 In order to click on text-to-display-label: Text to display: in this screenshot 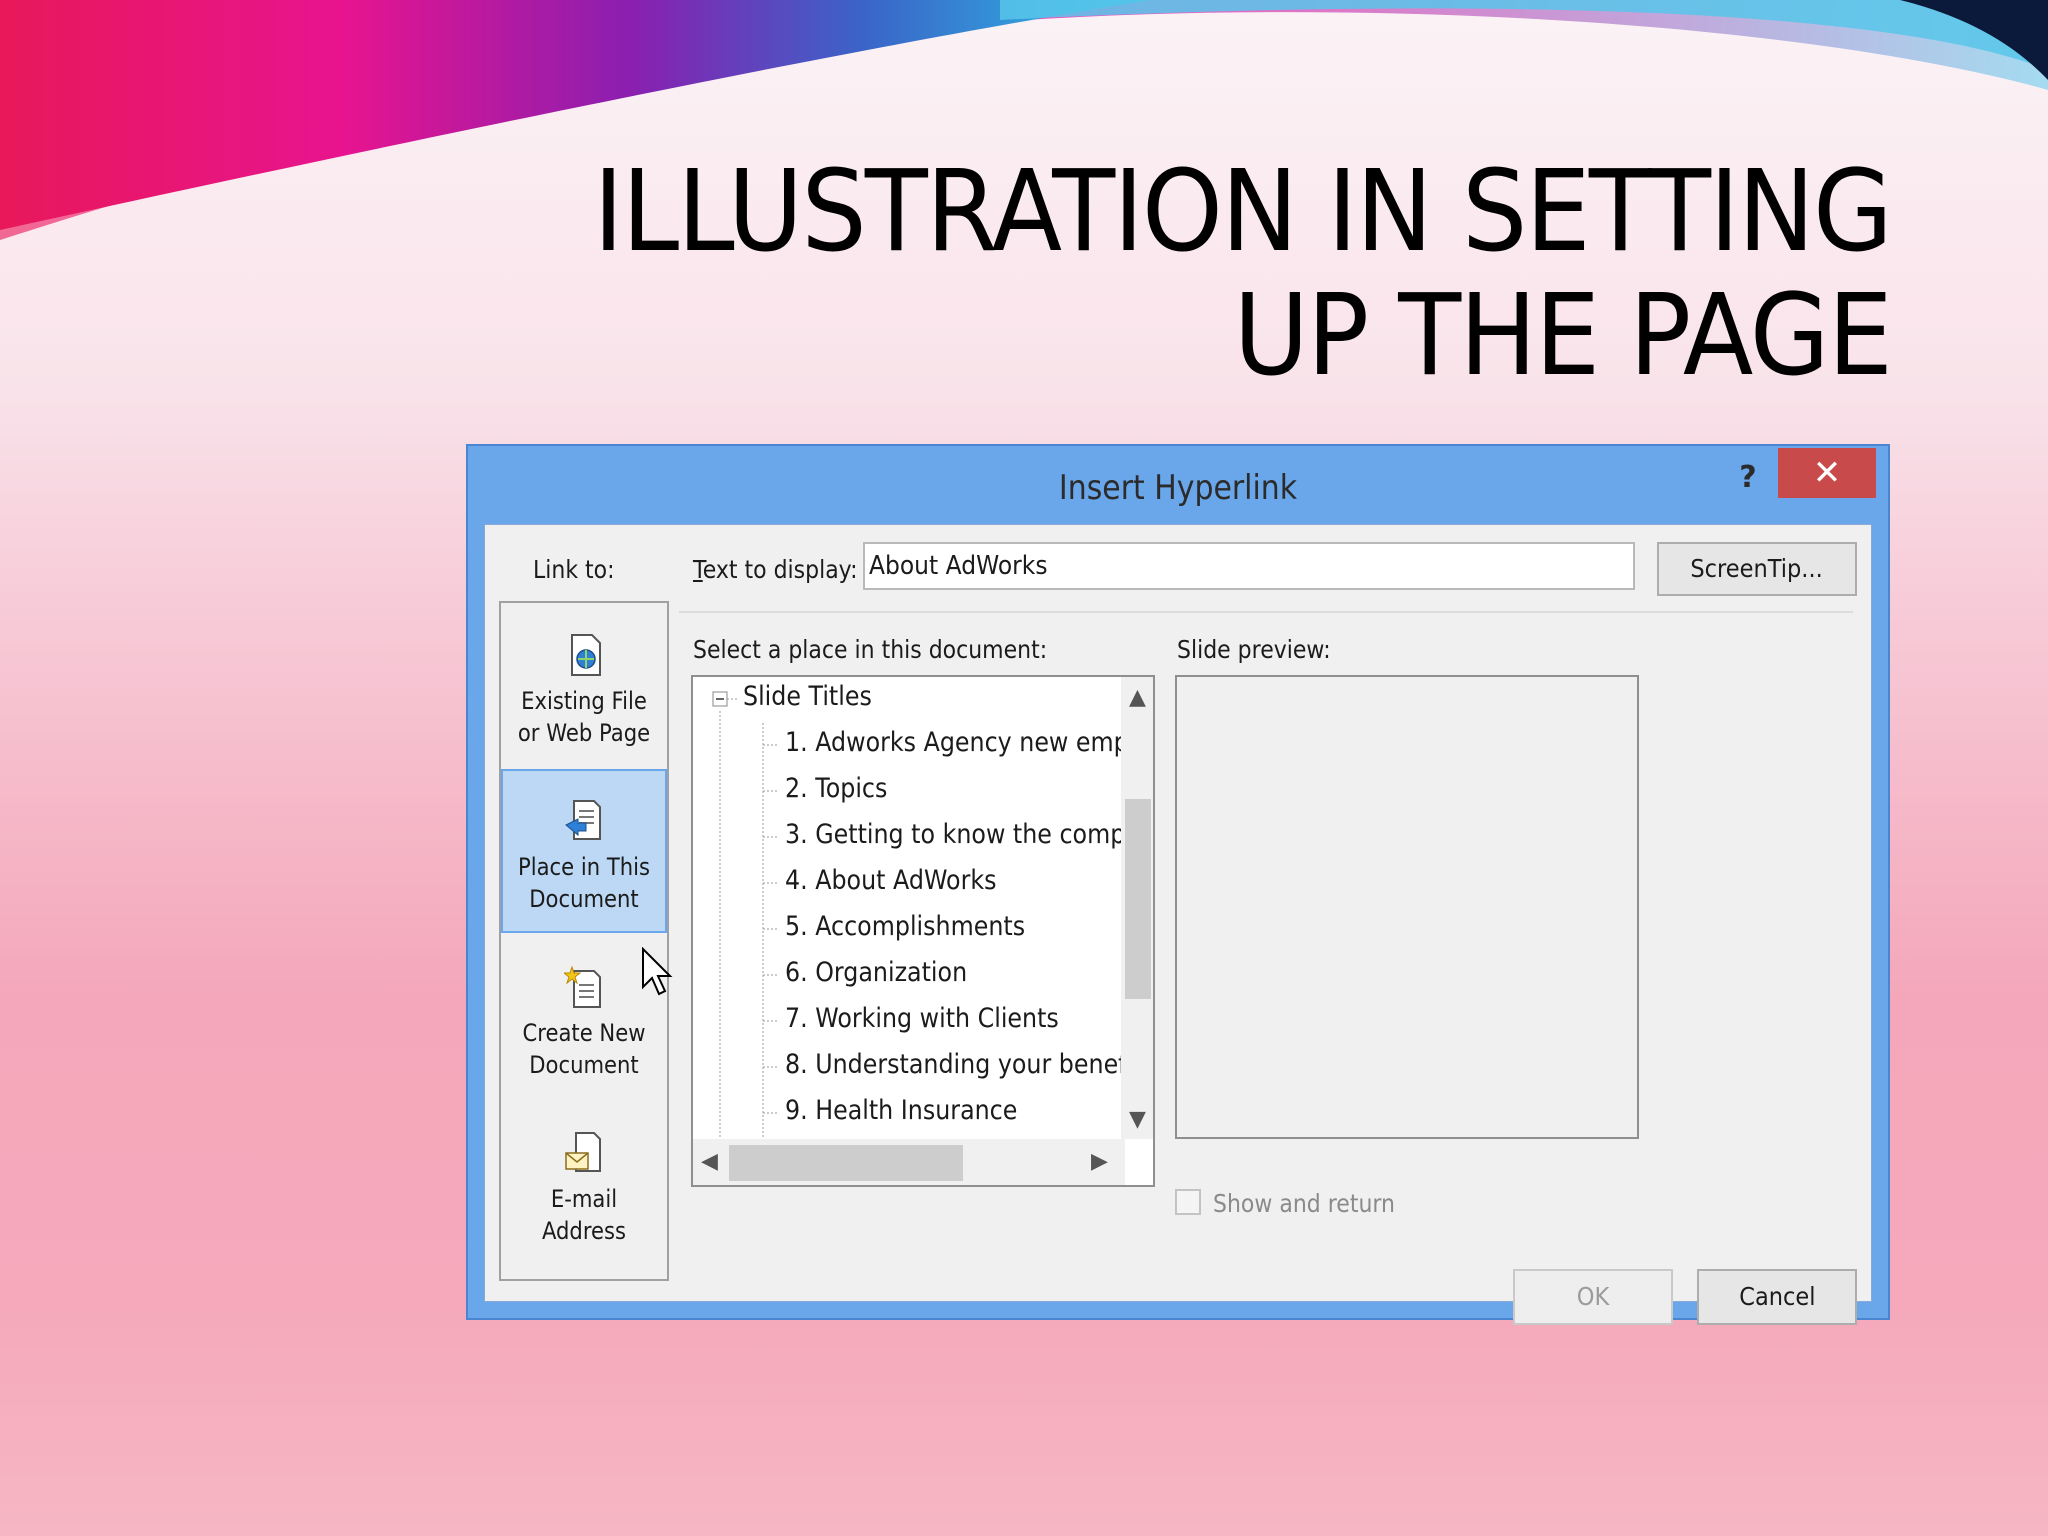, I will do `click(775, 569)`.